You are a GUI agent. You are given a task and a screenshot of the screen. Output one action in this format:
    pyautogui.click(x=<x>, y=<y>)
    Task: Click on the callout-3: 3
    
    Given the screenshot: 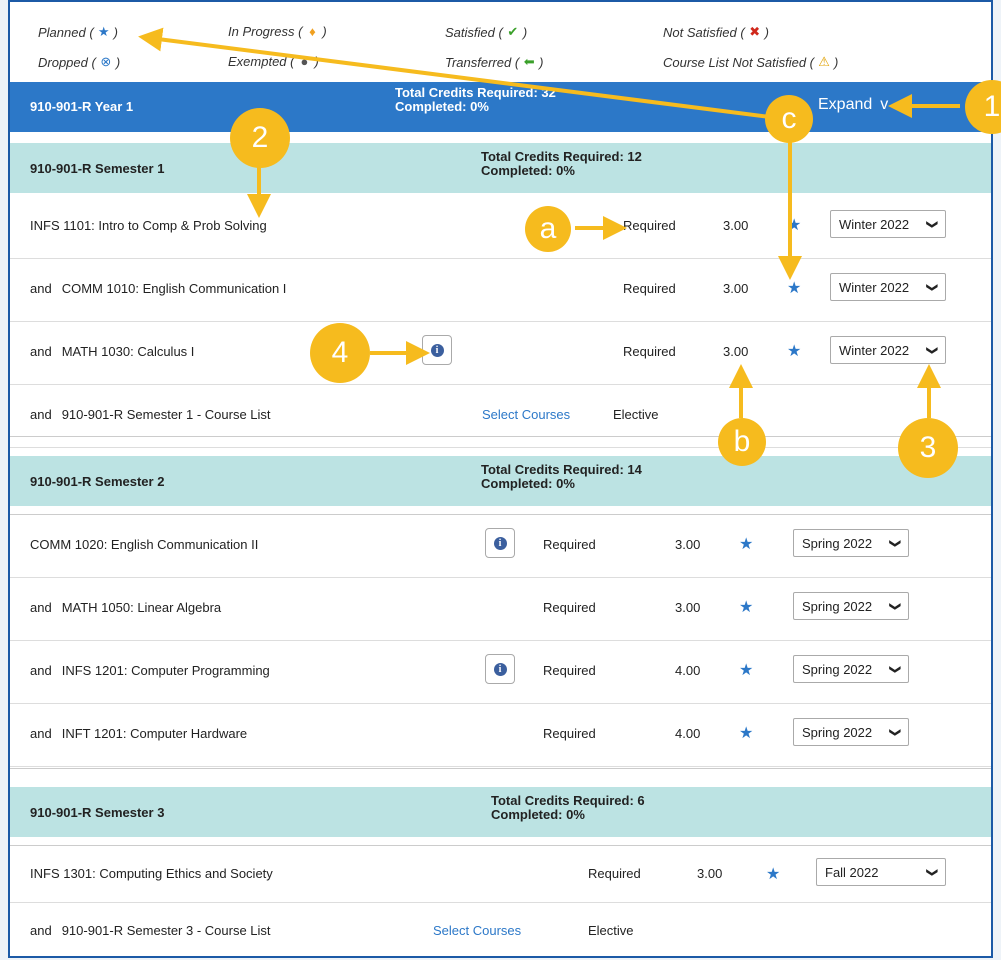 What is the action you would take?
    pyautogui.click(x=928, y=448)
    